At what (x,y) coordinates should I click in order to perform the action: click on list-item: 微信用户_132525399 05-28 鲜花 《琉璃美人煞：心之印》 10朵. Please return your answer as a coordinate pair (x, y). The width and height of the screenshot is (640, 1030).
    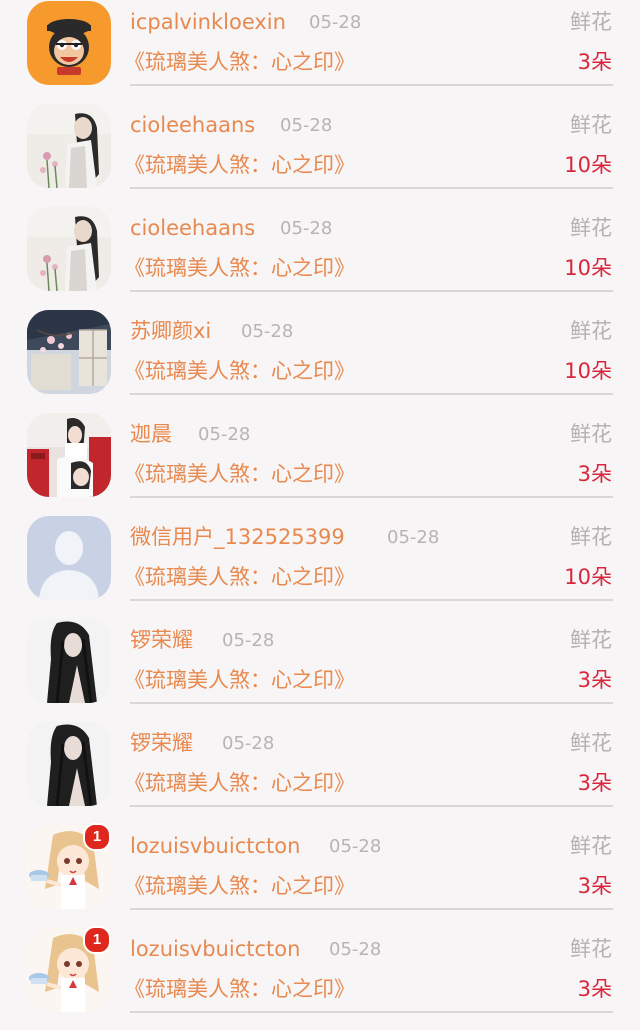
    Looking at the image, I should click on (320, 566).